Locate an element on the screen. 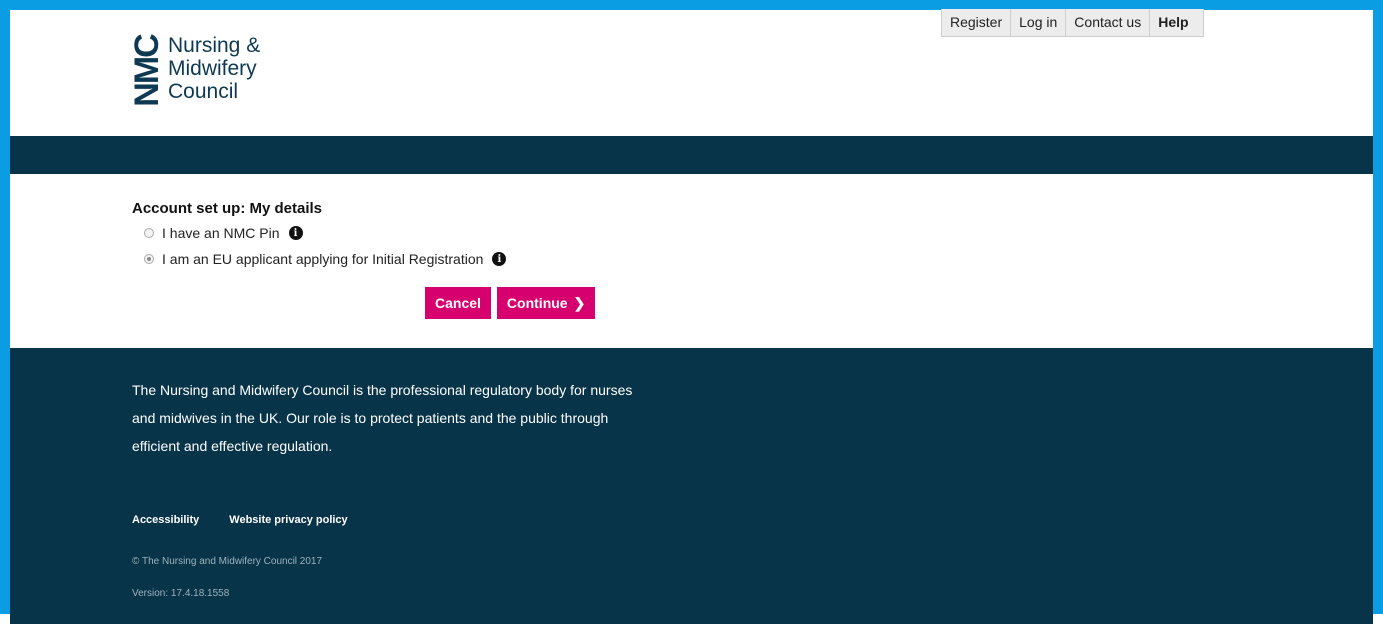 Image resolution: width=1383 pixels, height=624 pixels. logo-line-3: Council is located at coordinates (203, 91).